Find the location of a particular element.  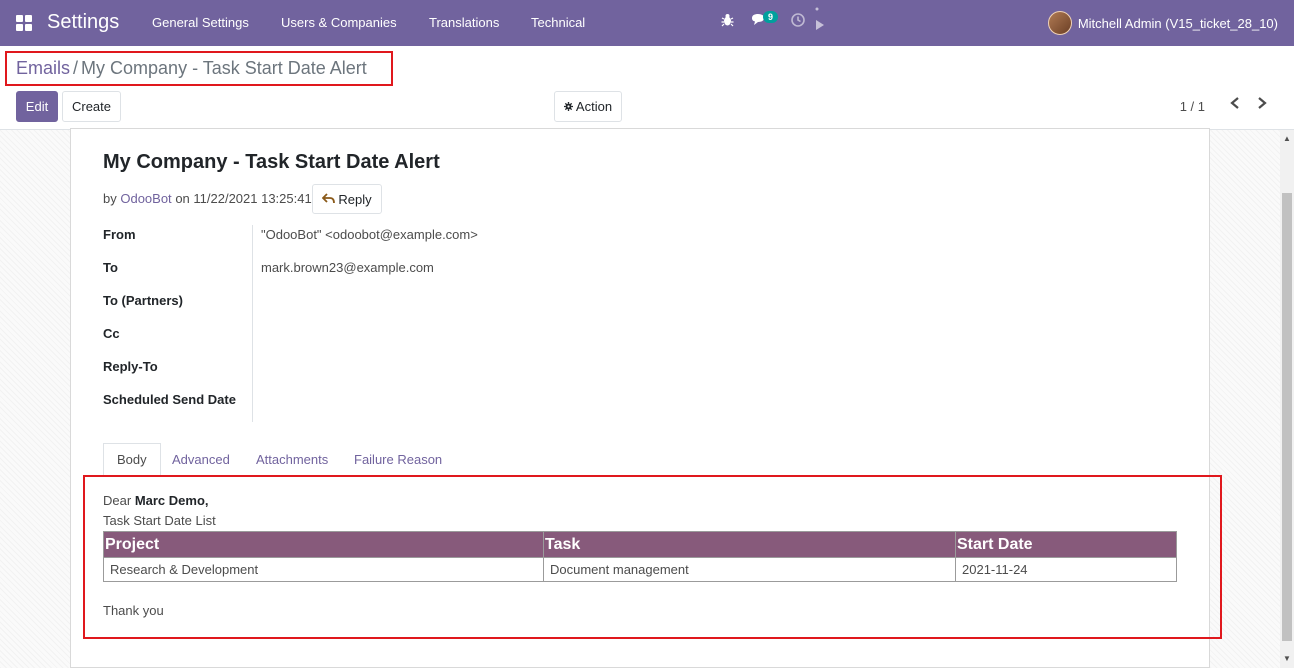

fields-divider is located at coordinates (252, 323).